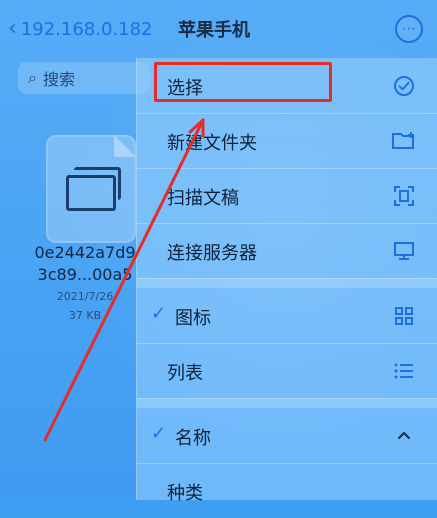 The image size is (437, 518). Describe the element at coordinates (214, 30) in the screenshot. I see `page-title: 苹果手机` at that location.